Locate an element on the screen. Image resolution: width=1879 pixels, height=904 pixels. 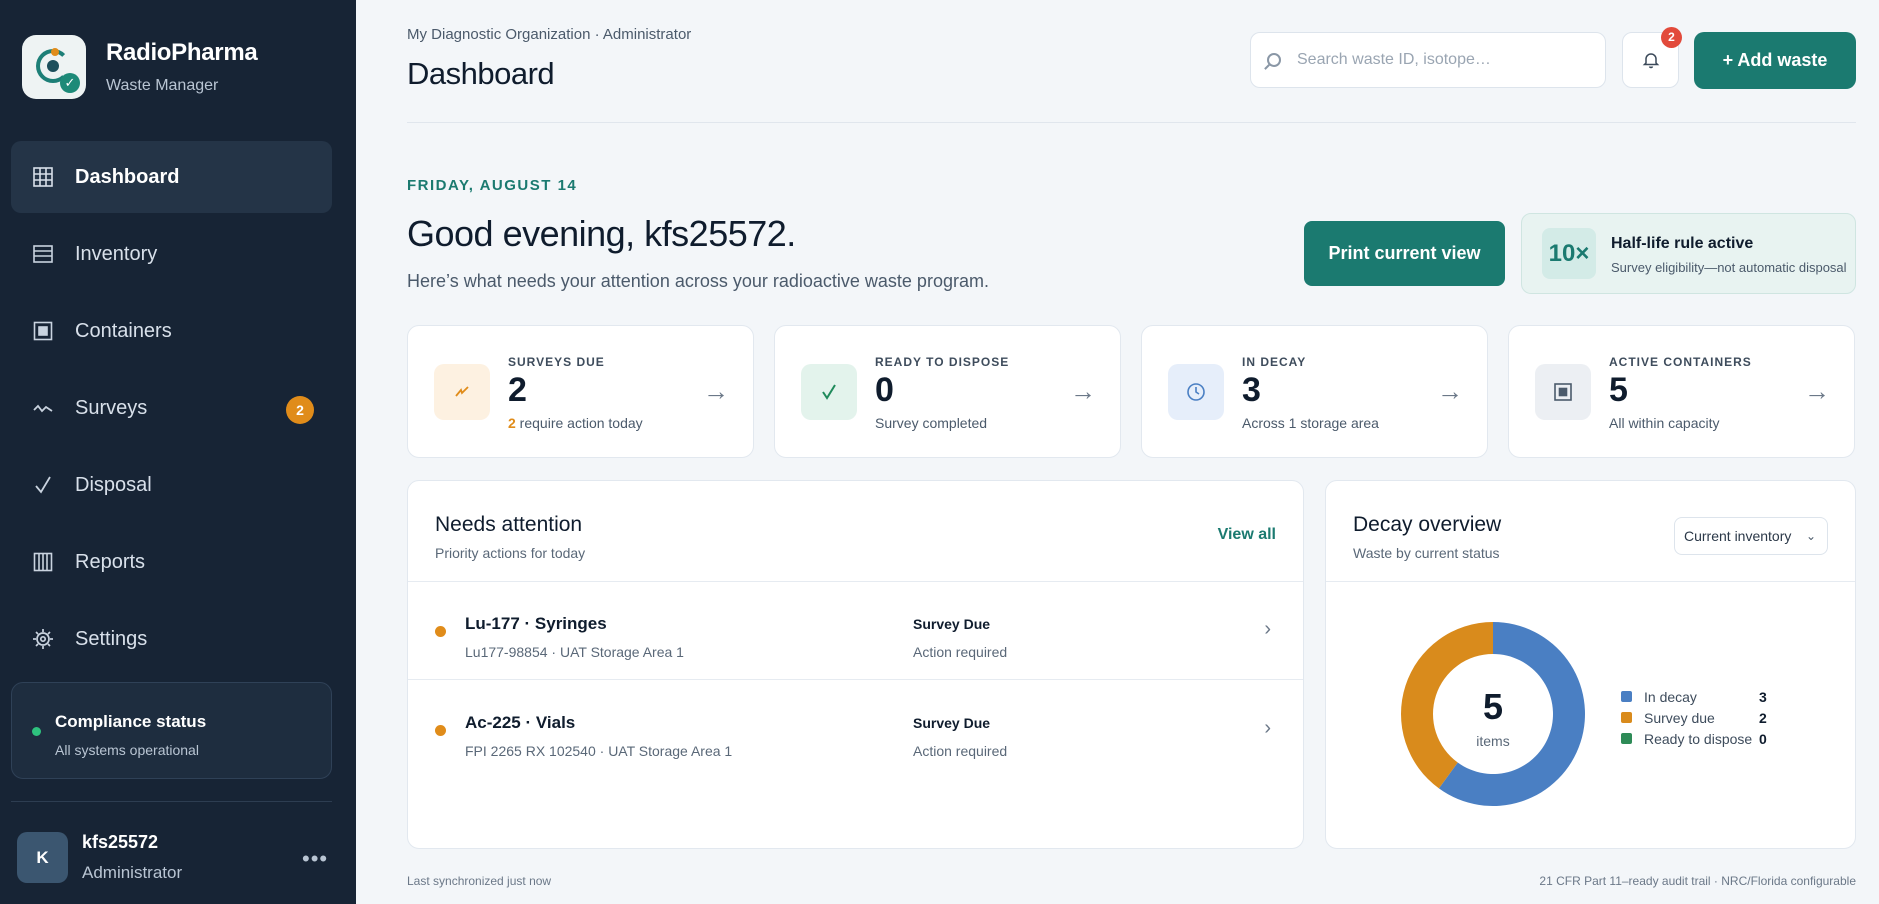
stat-label: SURVEYS DUE is located at coordinates (556, 362).